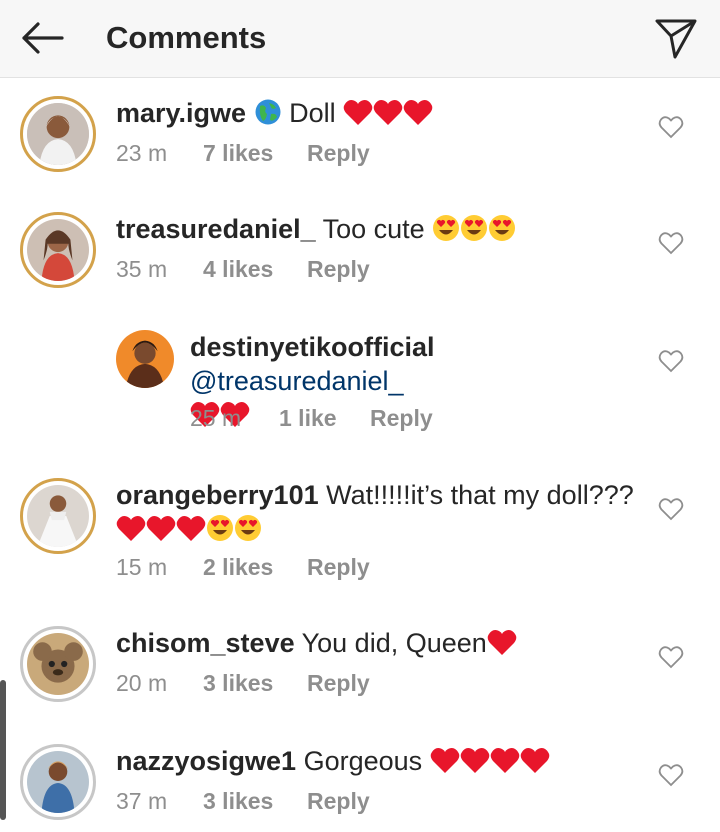 Image resolution: width=720 pixels, height=832 pixels. I want to click on comment-meta: 15 m 2 likes Reply, so click(243, 567).